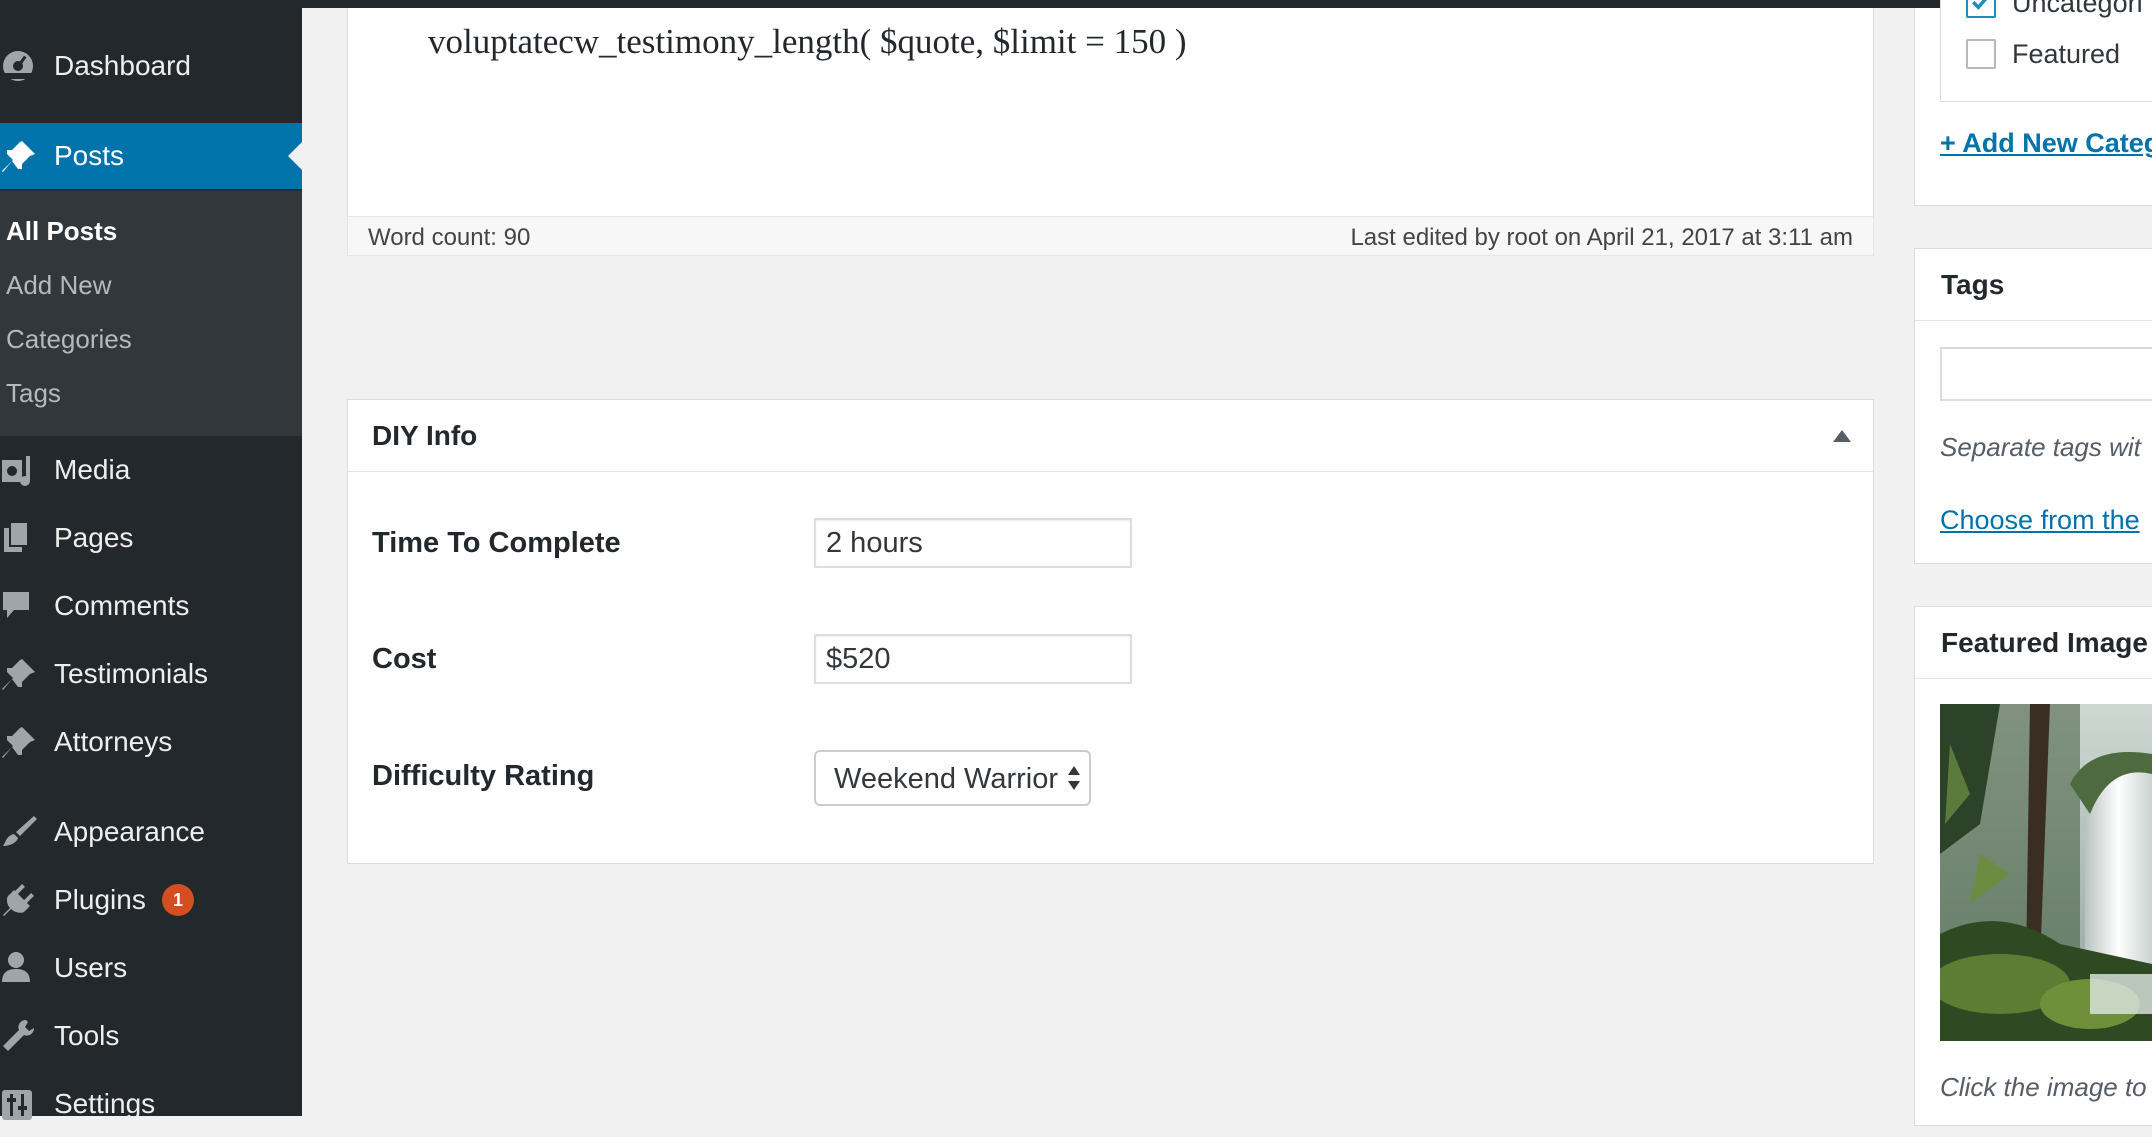 This screenshot has height=1137, width=2152. What do you see at coordinates (91, 967) in the screenshot?
I see `menu-label: Users` at bounding box center [91, 967].